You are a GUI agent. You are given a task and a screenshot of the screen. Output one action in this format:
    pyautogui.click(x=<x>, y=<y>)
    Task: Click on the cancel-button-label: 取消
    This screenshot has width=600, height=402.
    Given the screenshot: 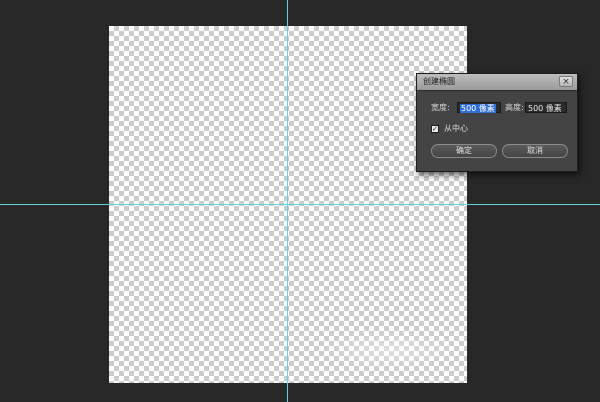 What is the action you would take?
    pyautogui.click(x=535, y=150)
    